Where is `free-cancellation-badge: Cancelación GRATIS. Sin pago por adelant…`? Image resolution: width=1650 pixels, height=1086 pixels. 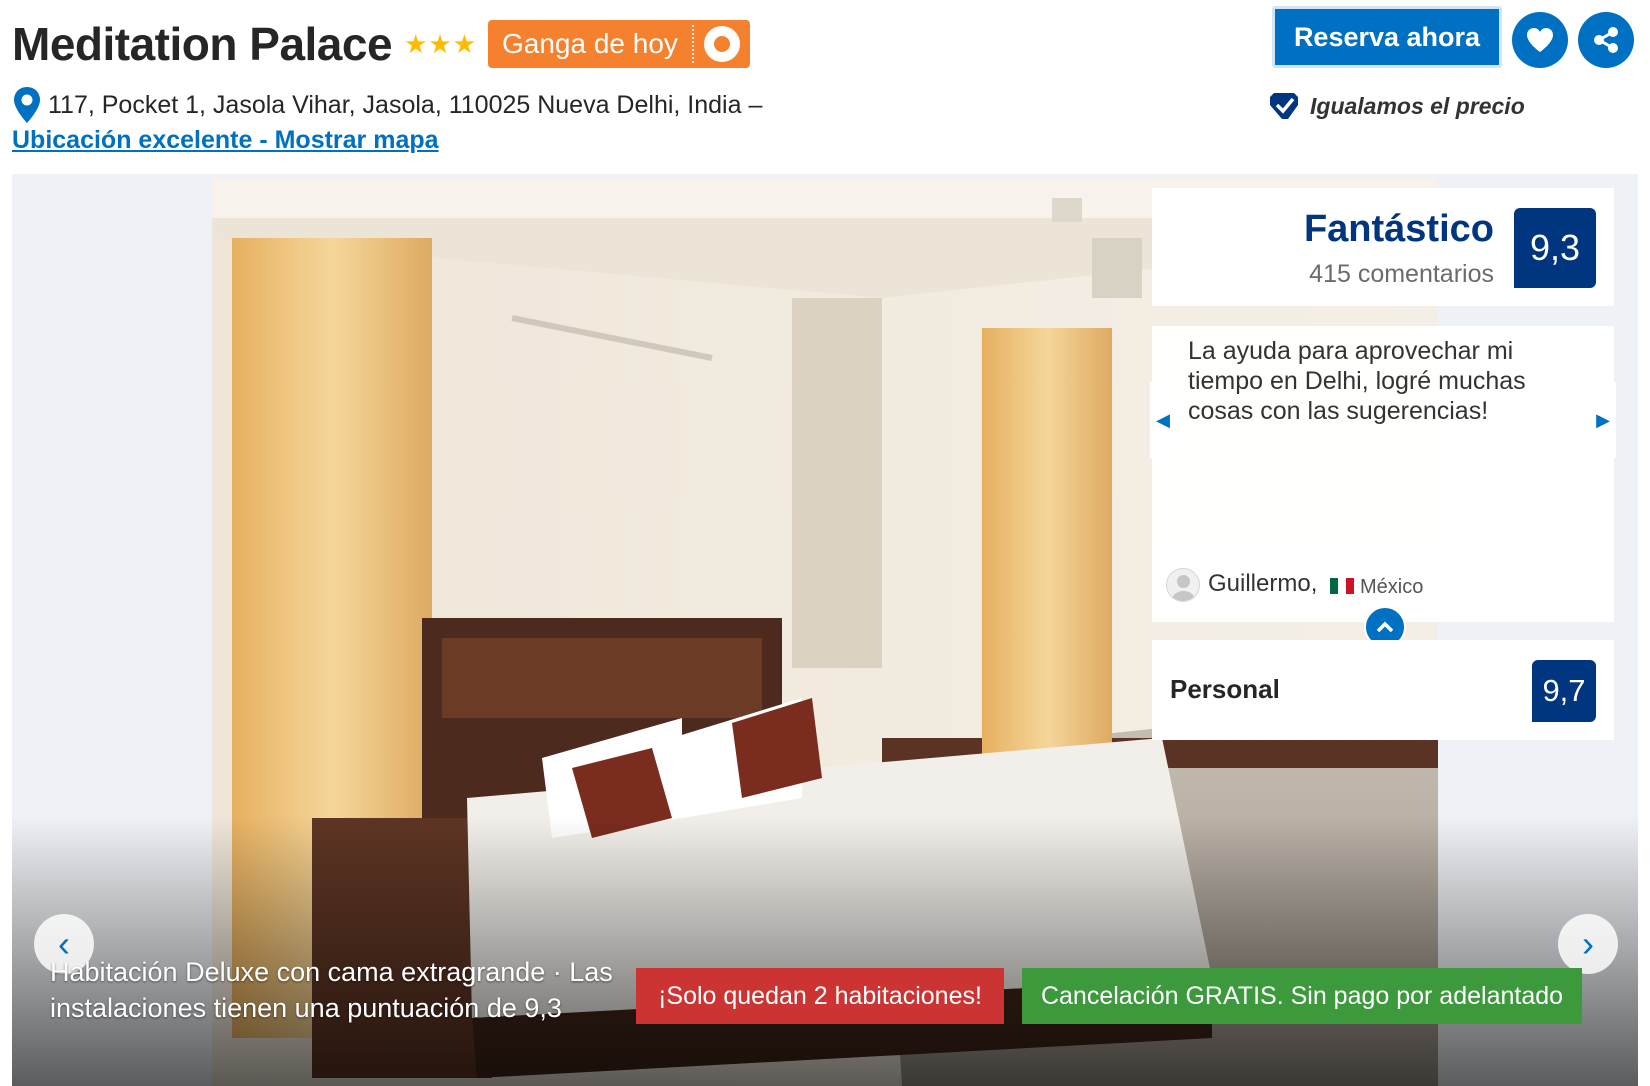
free-cancellation-badge: Cancelación GRATIS. Sin pago por adelant… is located at coordinates (1302, 996).